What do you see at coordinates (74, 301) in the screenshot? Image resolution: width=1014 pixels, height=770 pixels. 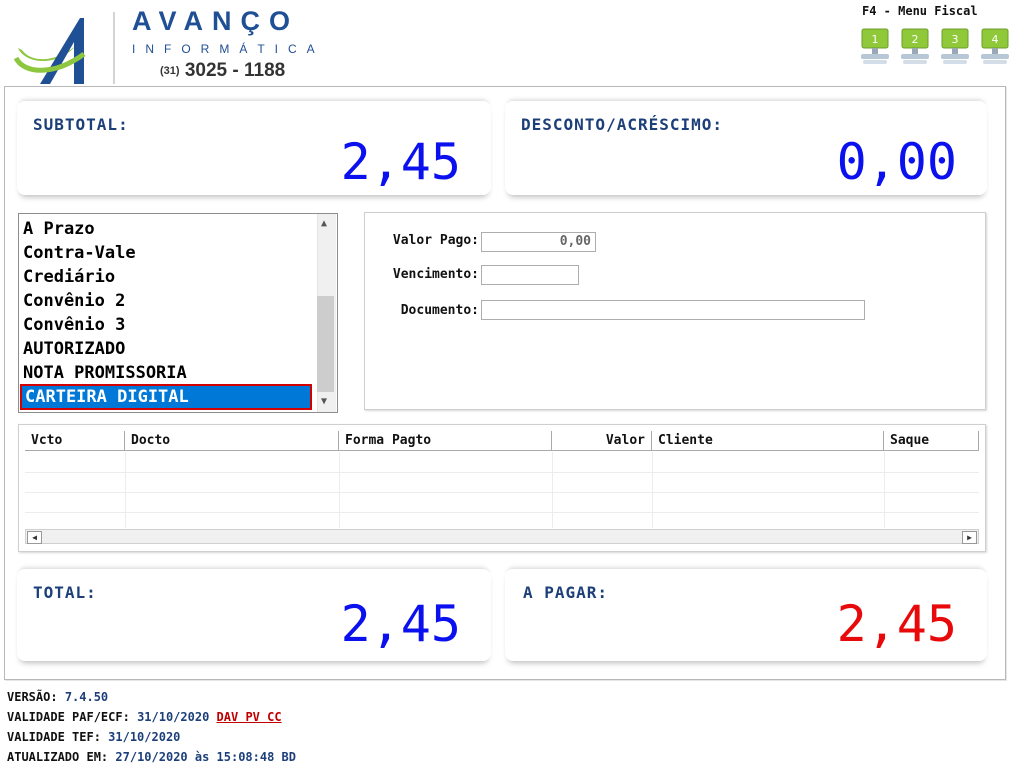 I see `list-item-convenio-2: Convênio 2` at bounding box center [74, 301].